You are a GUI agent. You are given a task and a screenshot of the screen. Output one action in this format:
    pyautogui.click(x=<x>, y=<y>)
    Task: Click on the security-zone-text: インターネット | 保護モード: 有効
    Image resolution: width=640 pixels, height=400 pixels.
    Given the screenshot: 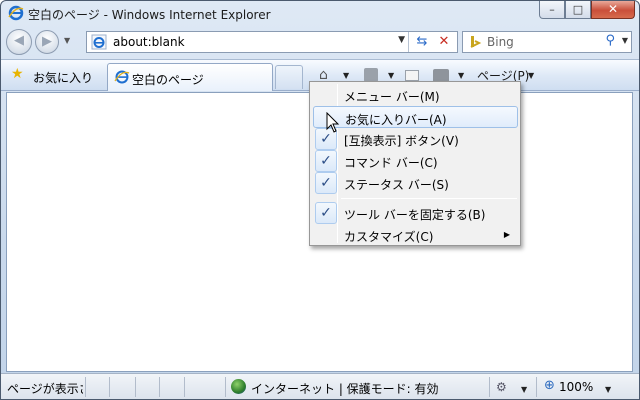 What is the action you would take?
    pyautogui.click(x=345, y=388)
    